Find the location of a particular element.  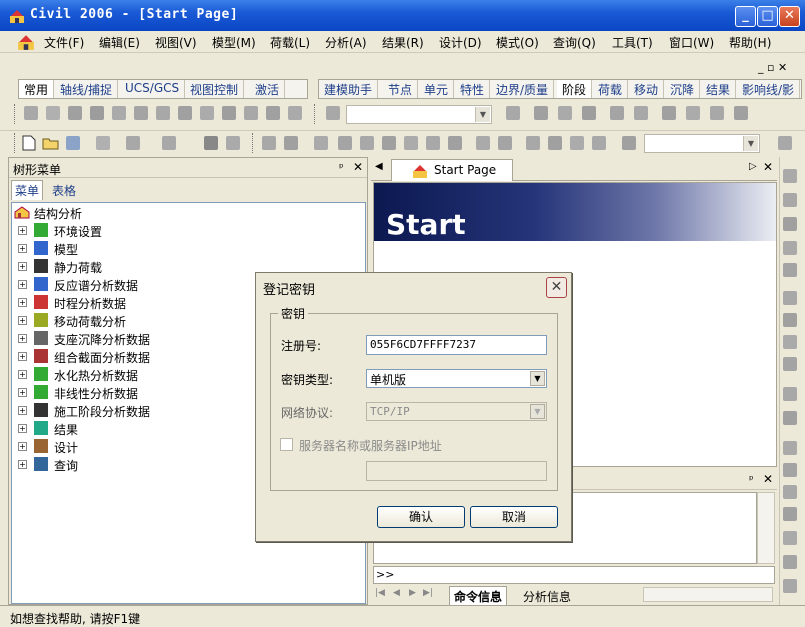

print-icon is located at coordinates (211, 143).